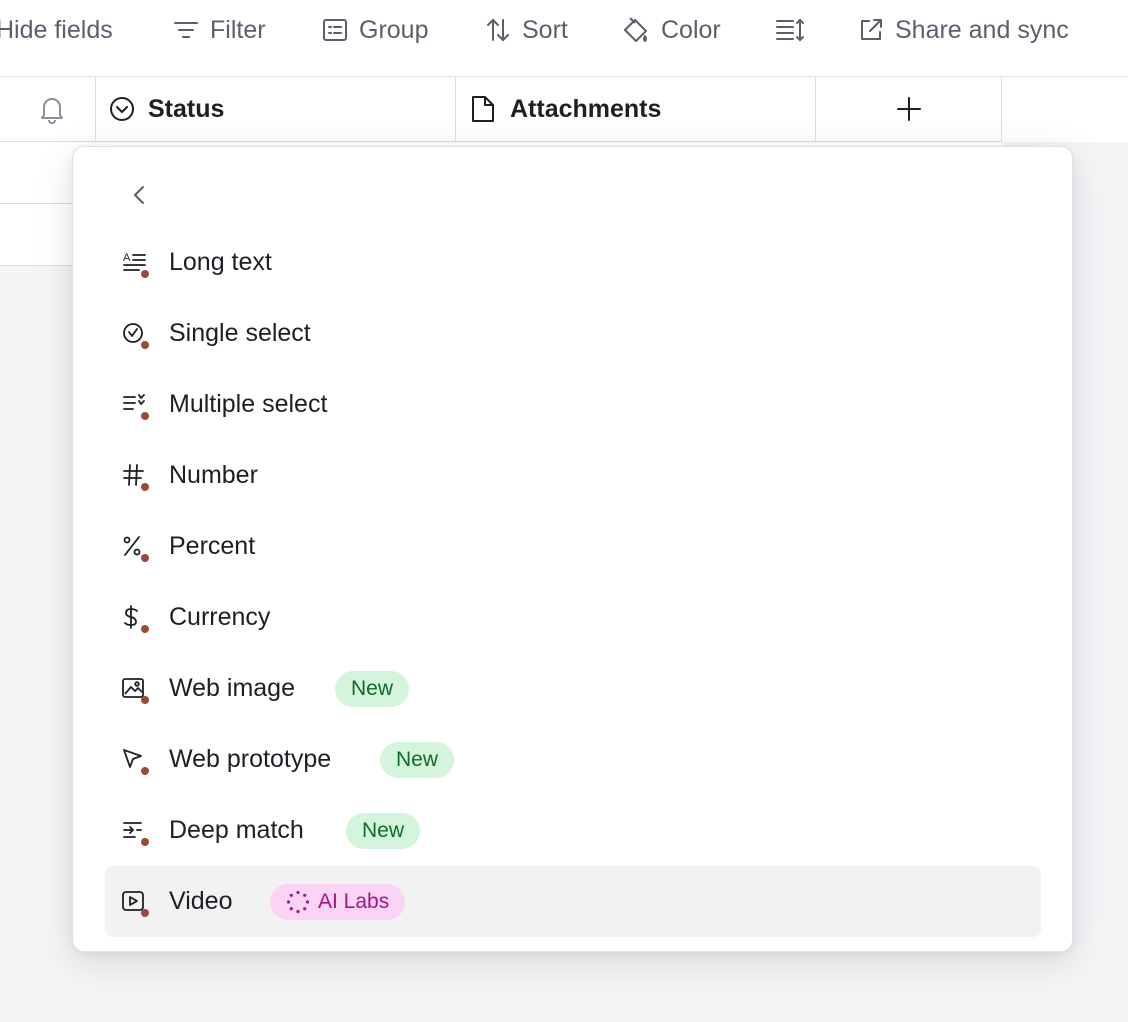 The height and width of the screenshot is (1022, 1128). What do you see at coordinates (586, 108) in the screenshot?
I see `attachments-column-label: Attachments` at bounding box center [586, 108].